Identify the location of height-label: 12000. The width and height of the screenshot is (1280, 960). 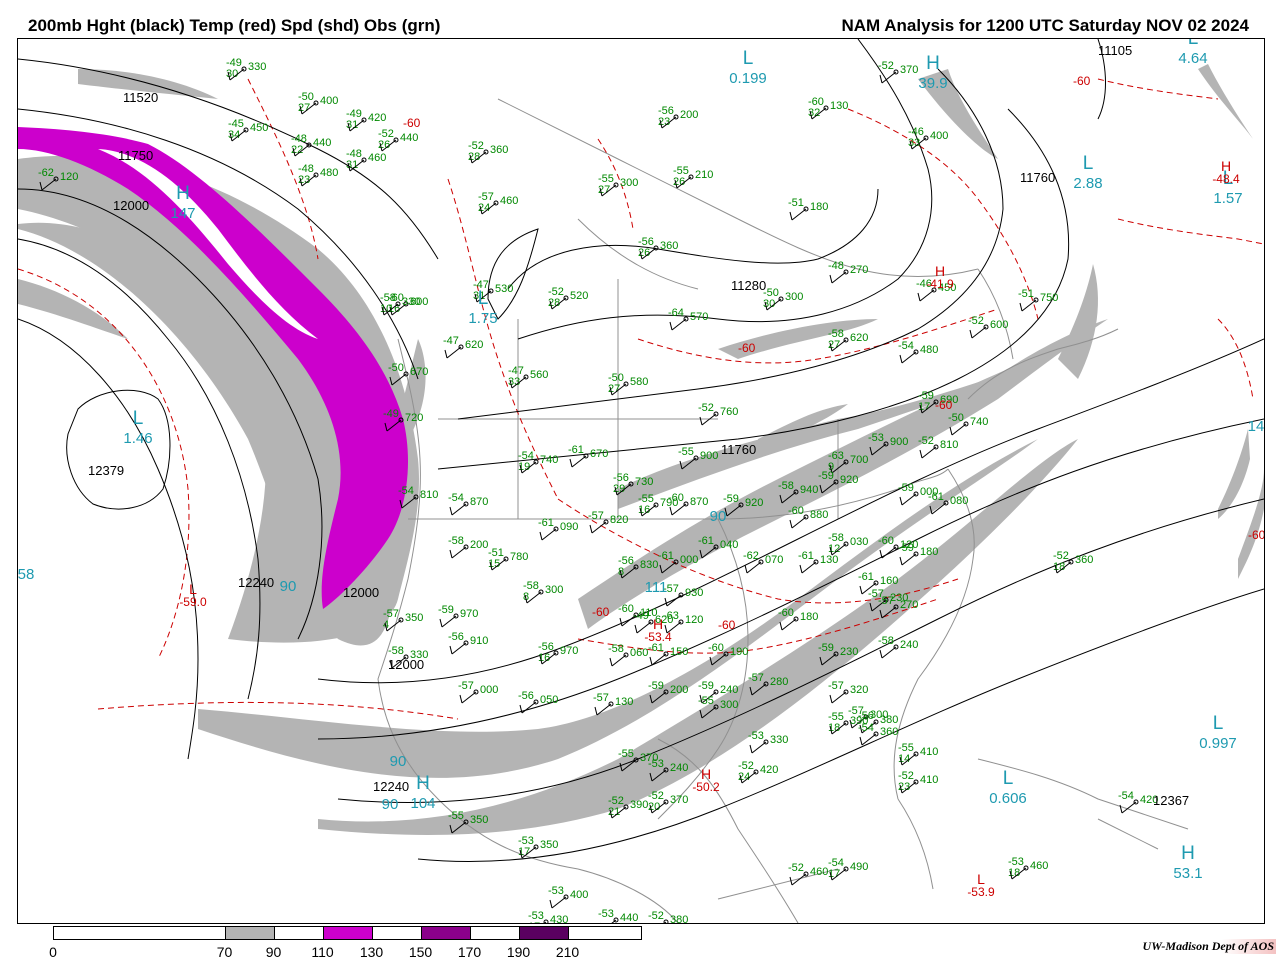
(361, 592).